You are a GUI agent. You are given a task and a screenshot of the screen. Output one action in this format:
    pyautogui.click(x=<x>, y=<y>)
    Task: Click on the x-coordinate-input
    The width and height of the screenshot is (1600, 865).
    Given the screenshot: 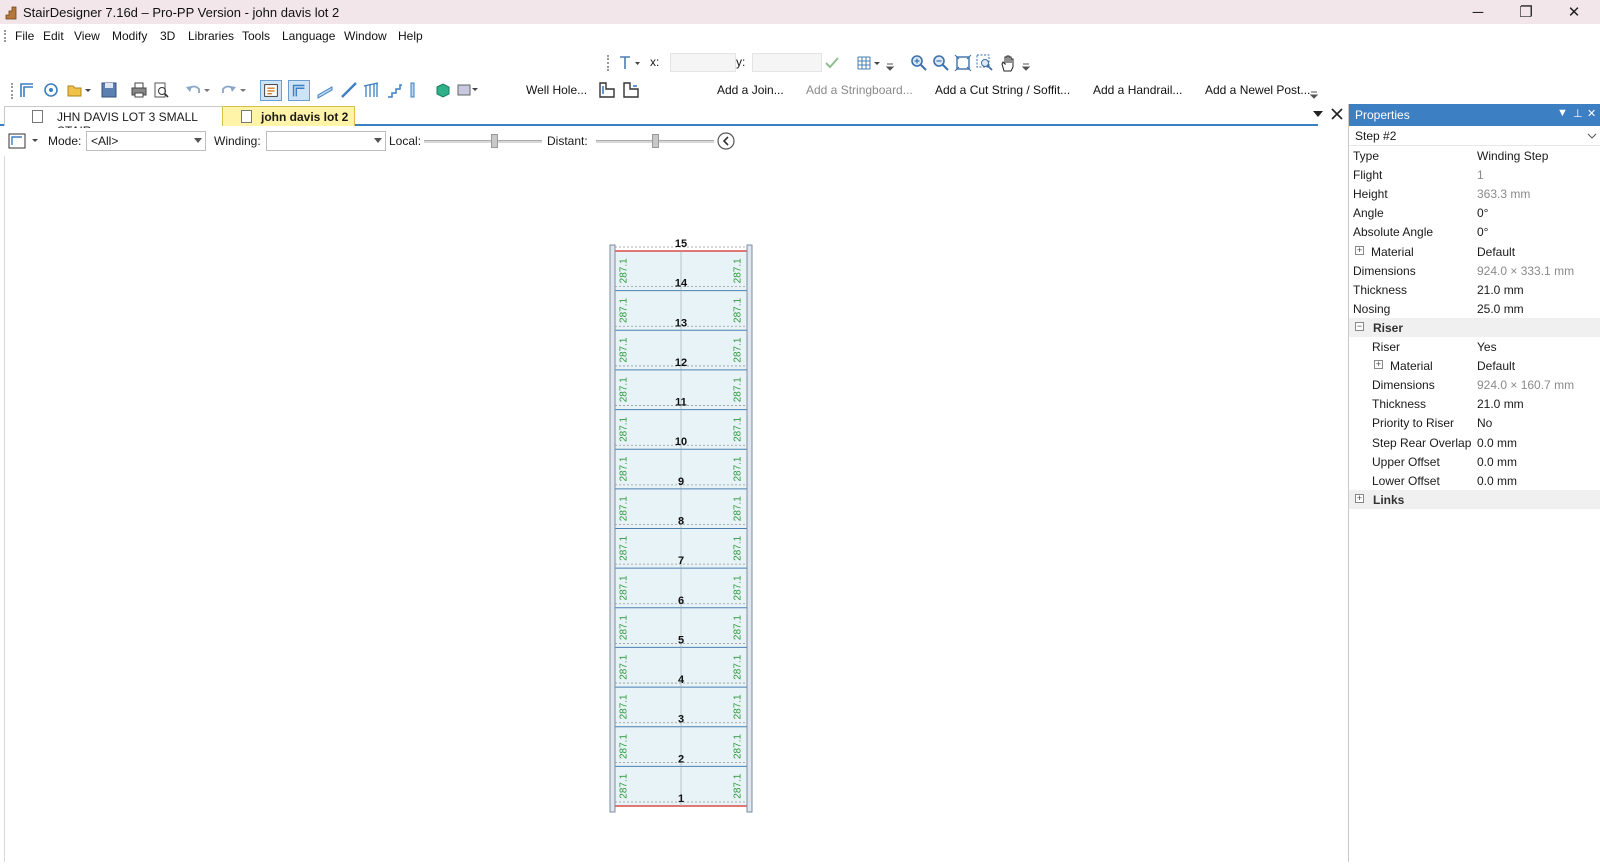 What is the action you would take?
    pyautogui.click(x=703, y=62)
    